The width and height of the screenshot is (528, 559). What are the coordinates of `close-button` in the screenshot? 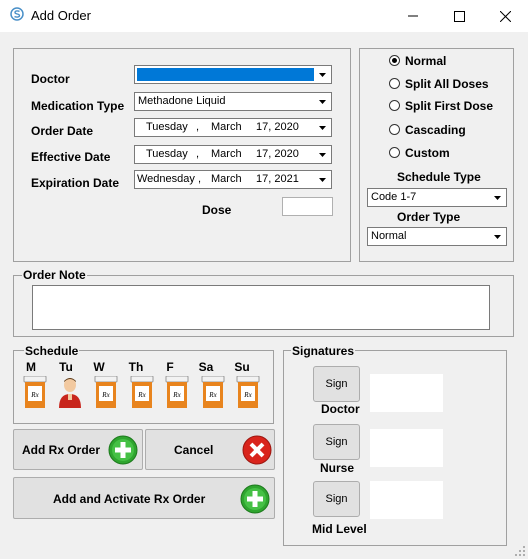 It's located at (505, 16).